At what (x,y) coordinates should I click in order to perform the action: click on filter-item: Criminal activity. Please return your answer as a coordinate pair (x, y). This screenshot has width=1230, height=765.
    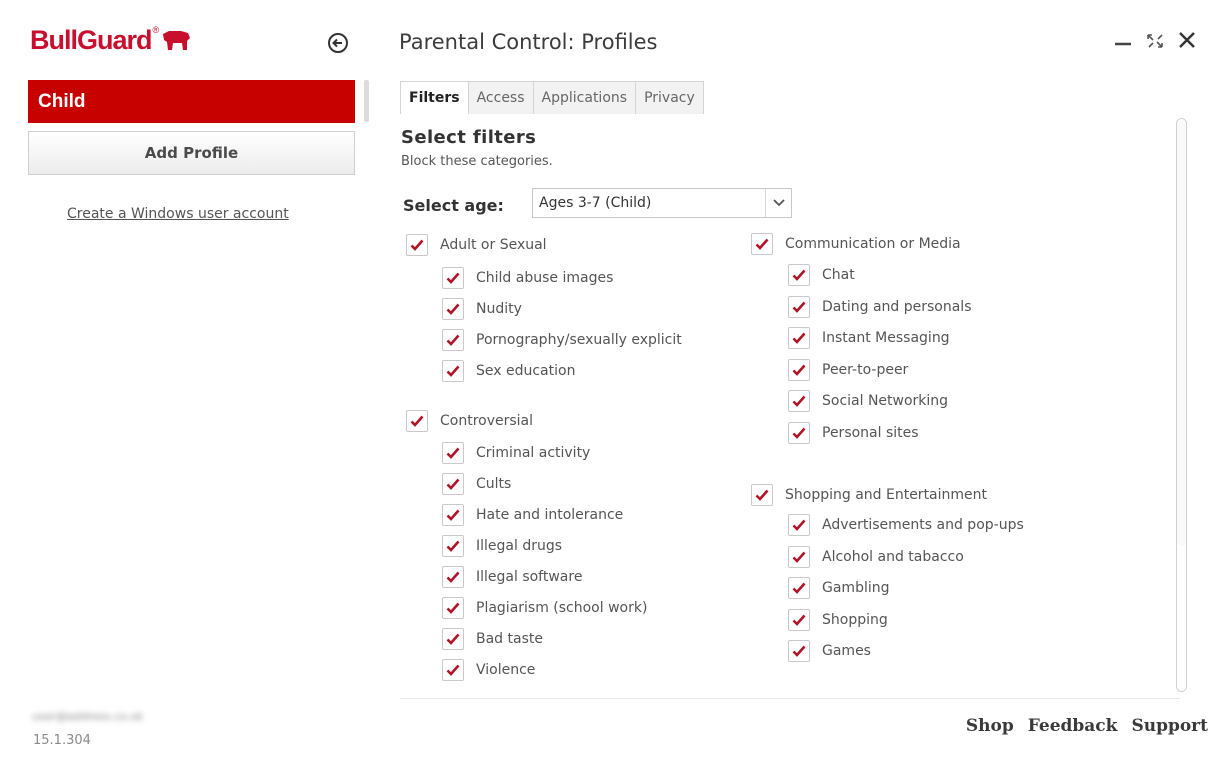
    Looking at the image, I should click on (516, 453).